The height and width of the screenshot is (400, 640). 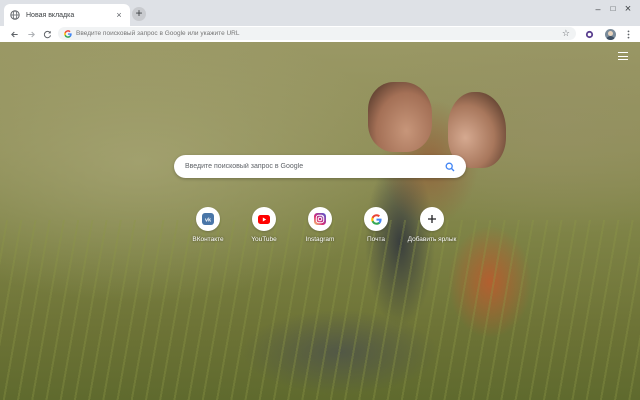 I want to click on google-icon, so click(x=376, y=219).